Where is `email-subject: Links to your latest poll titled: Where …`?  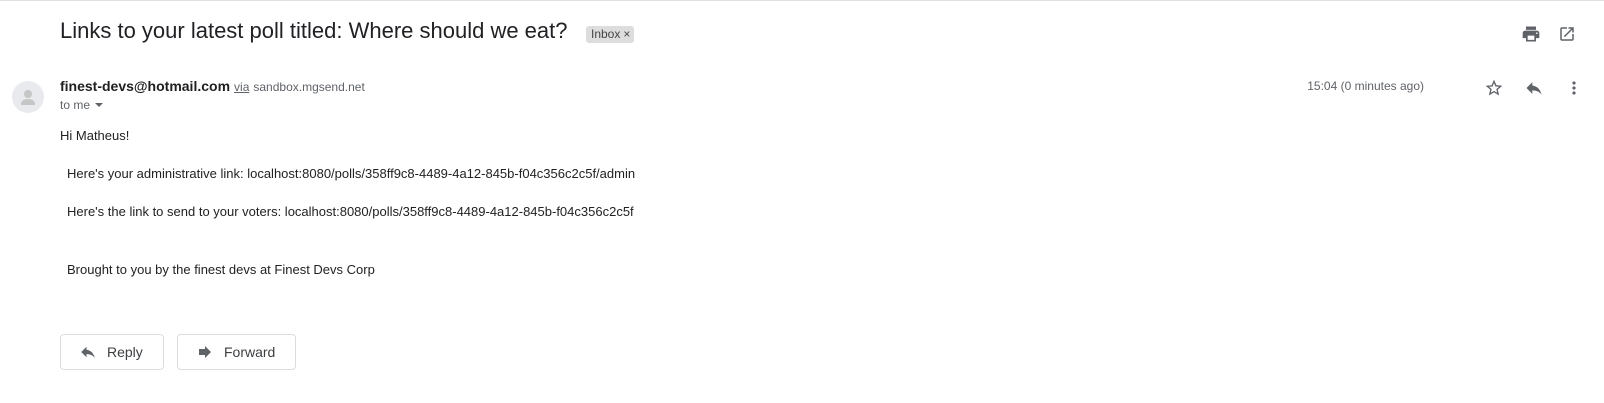 email-subject: Links to your latest poll titled: Where … is located at coordinates (314, 30).